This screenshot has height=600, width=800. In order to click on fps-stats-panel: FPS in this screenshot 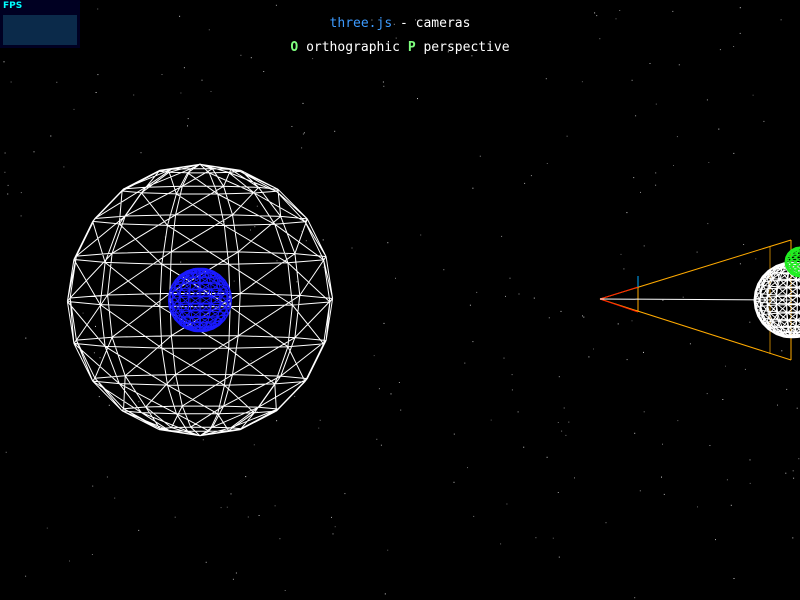, I will do `click(40, 24)`.